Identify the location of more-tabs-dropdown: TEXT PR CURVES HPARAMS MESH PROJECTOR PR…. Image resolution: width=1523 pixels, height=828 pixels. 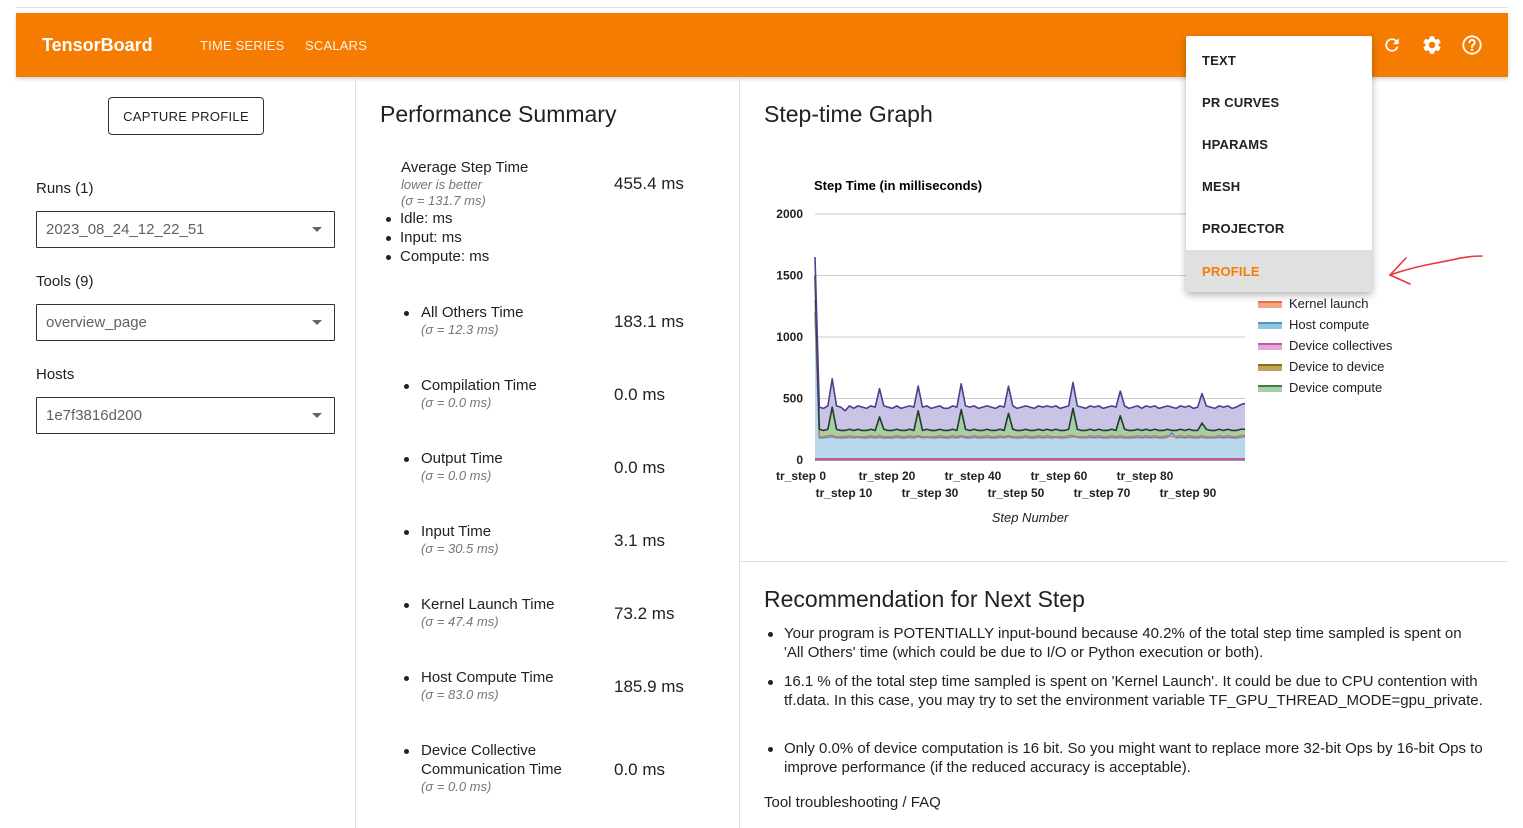
(1279, 164).